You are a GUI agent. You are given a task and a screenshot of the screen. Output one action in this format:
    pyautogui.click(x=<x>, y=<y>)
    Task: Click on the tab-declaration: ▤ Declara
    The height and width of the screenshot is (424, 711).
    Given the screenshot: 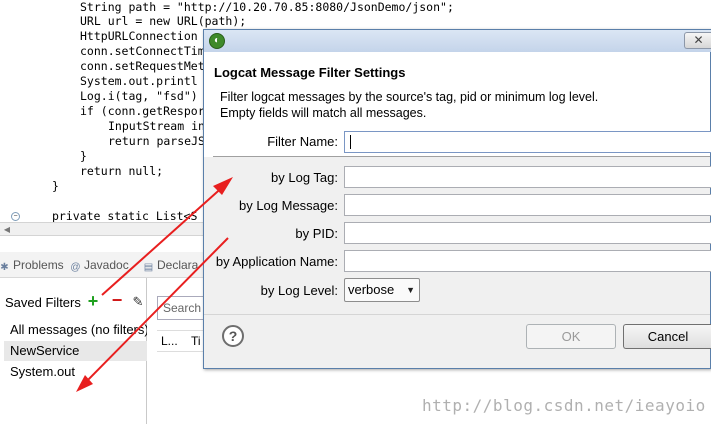 What is the action you would take?
    pyautogui.click(x=171, y=265)
    